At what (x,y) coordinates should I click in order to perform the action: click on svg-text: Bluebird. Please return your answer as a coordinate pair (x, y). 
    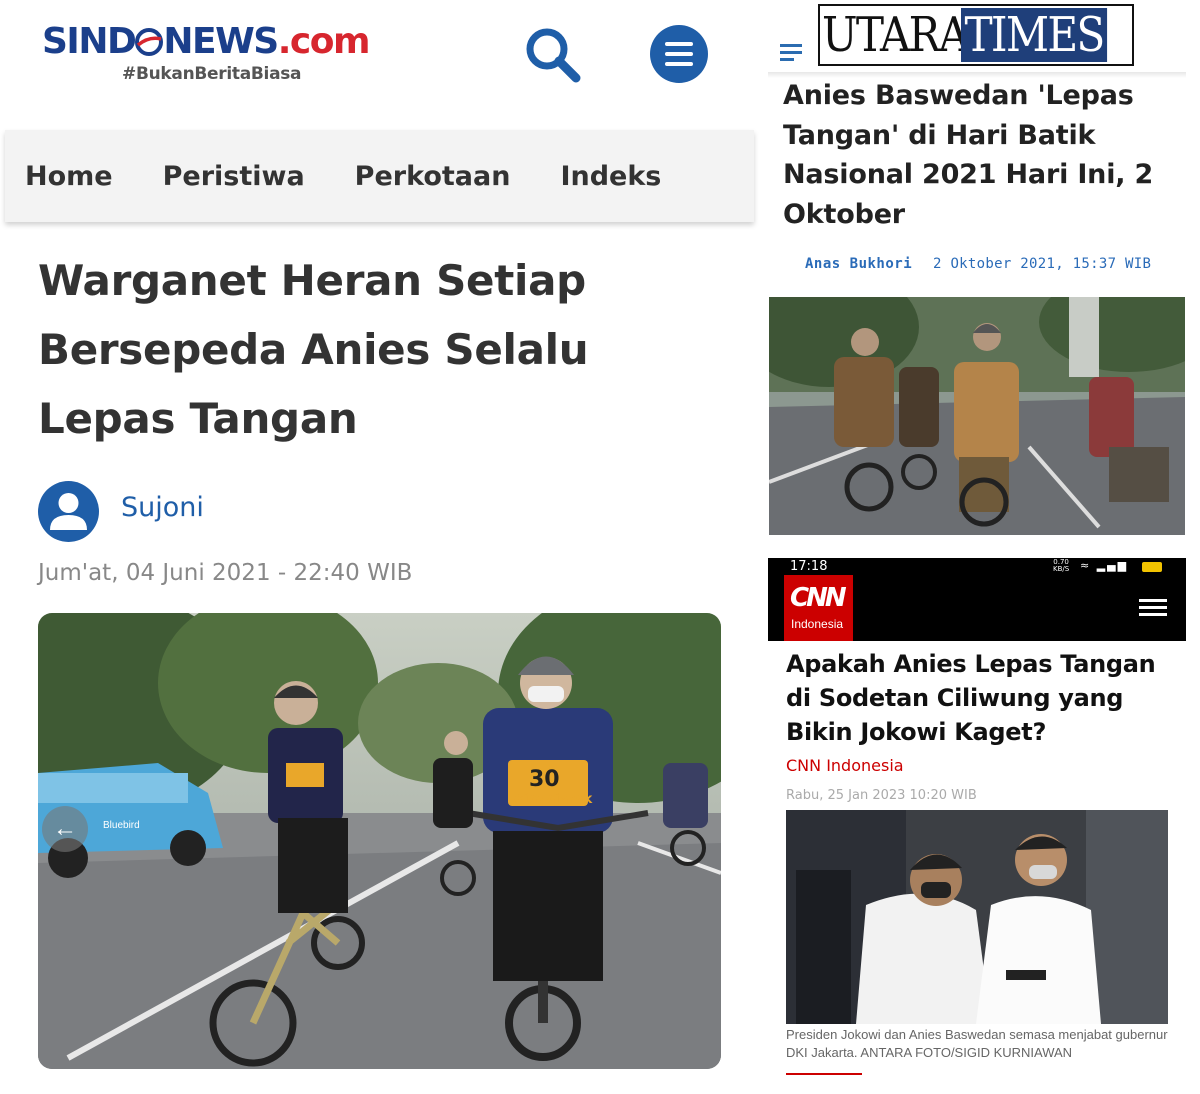
    Looking at the image, I should click on (121, 825).